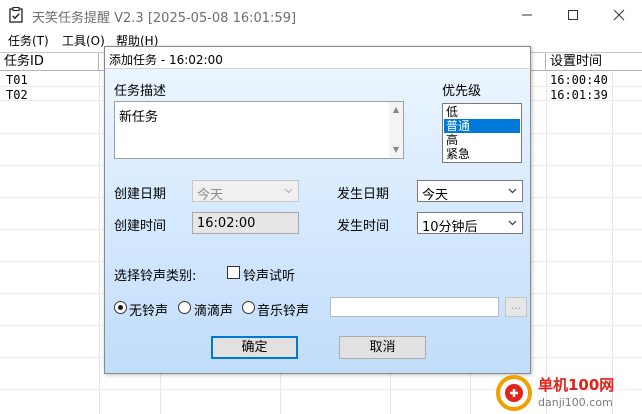 Image resolution: width=642 pixels, height=414 pixels. Describe the element at coordinates (321, 15) in the screenshot. I see `main-titlebar: 天笑任务提醒 V2.3 [2025-05-08 16:01:59]` at that location.